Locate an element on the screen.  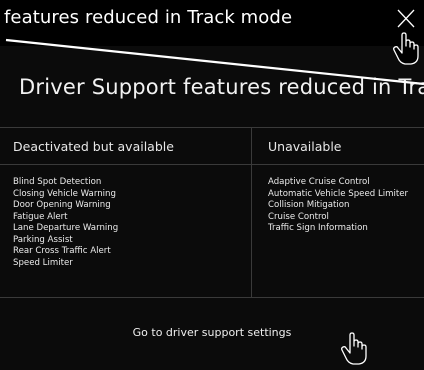
list-item: Adaptive Cruise Control is located at coordinates (319, 182).